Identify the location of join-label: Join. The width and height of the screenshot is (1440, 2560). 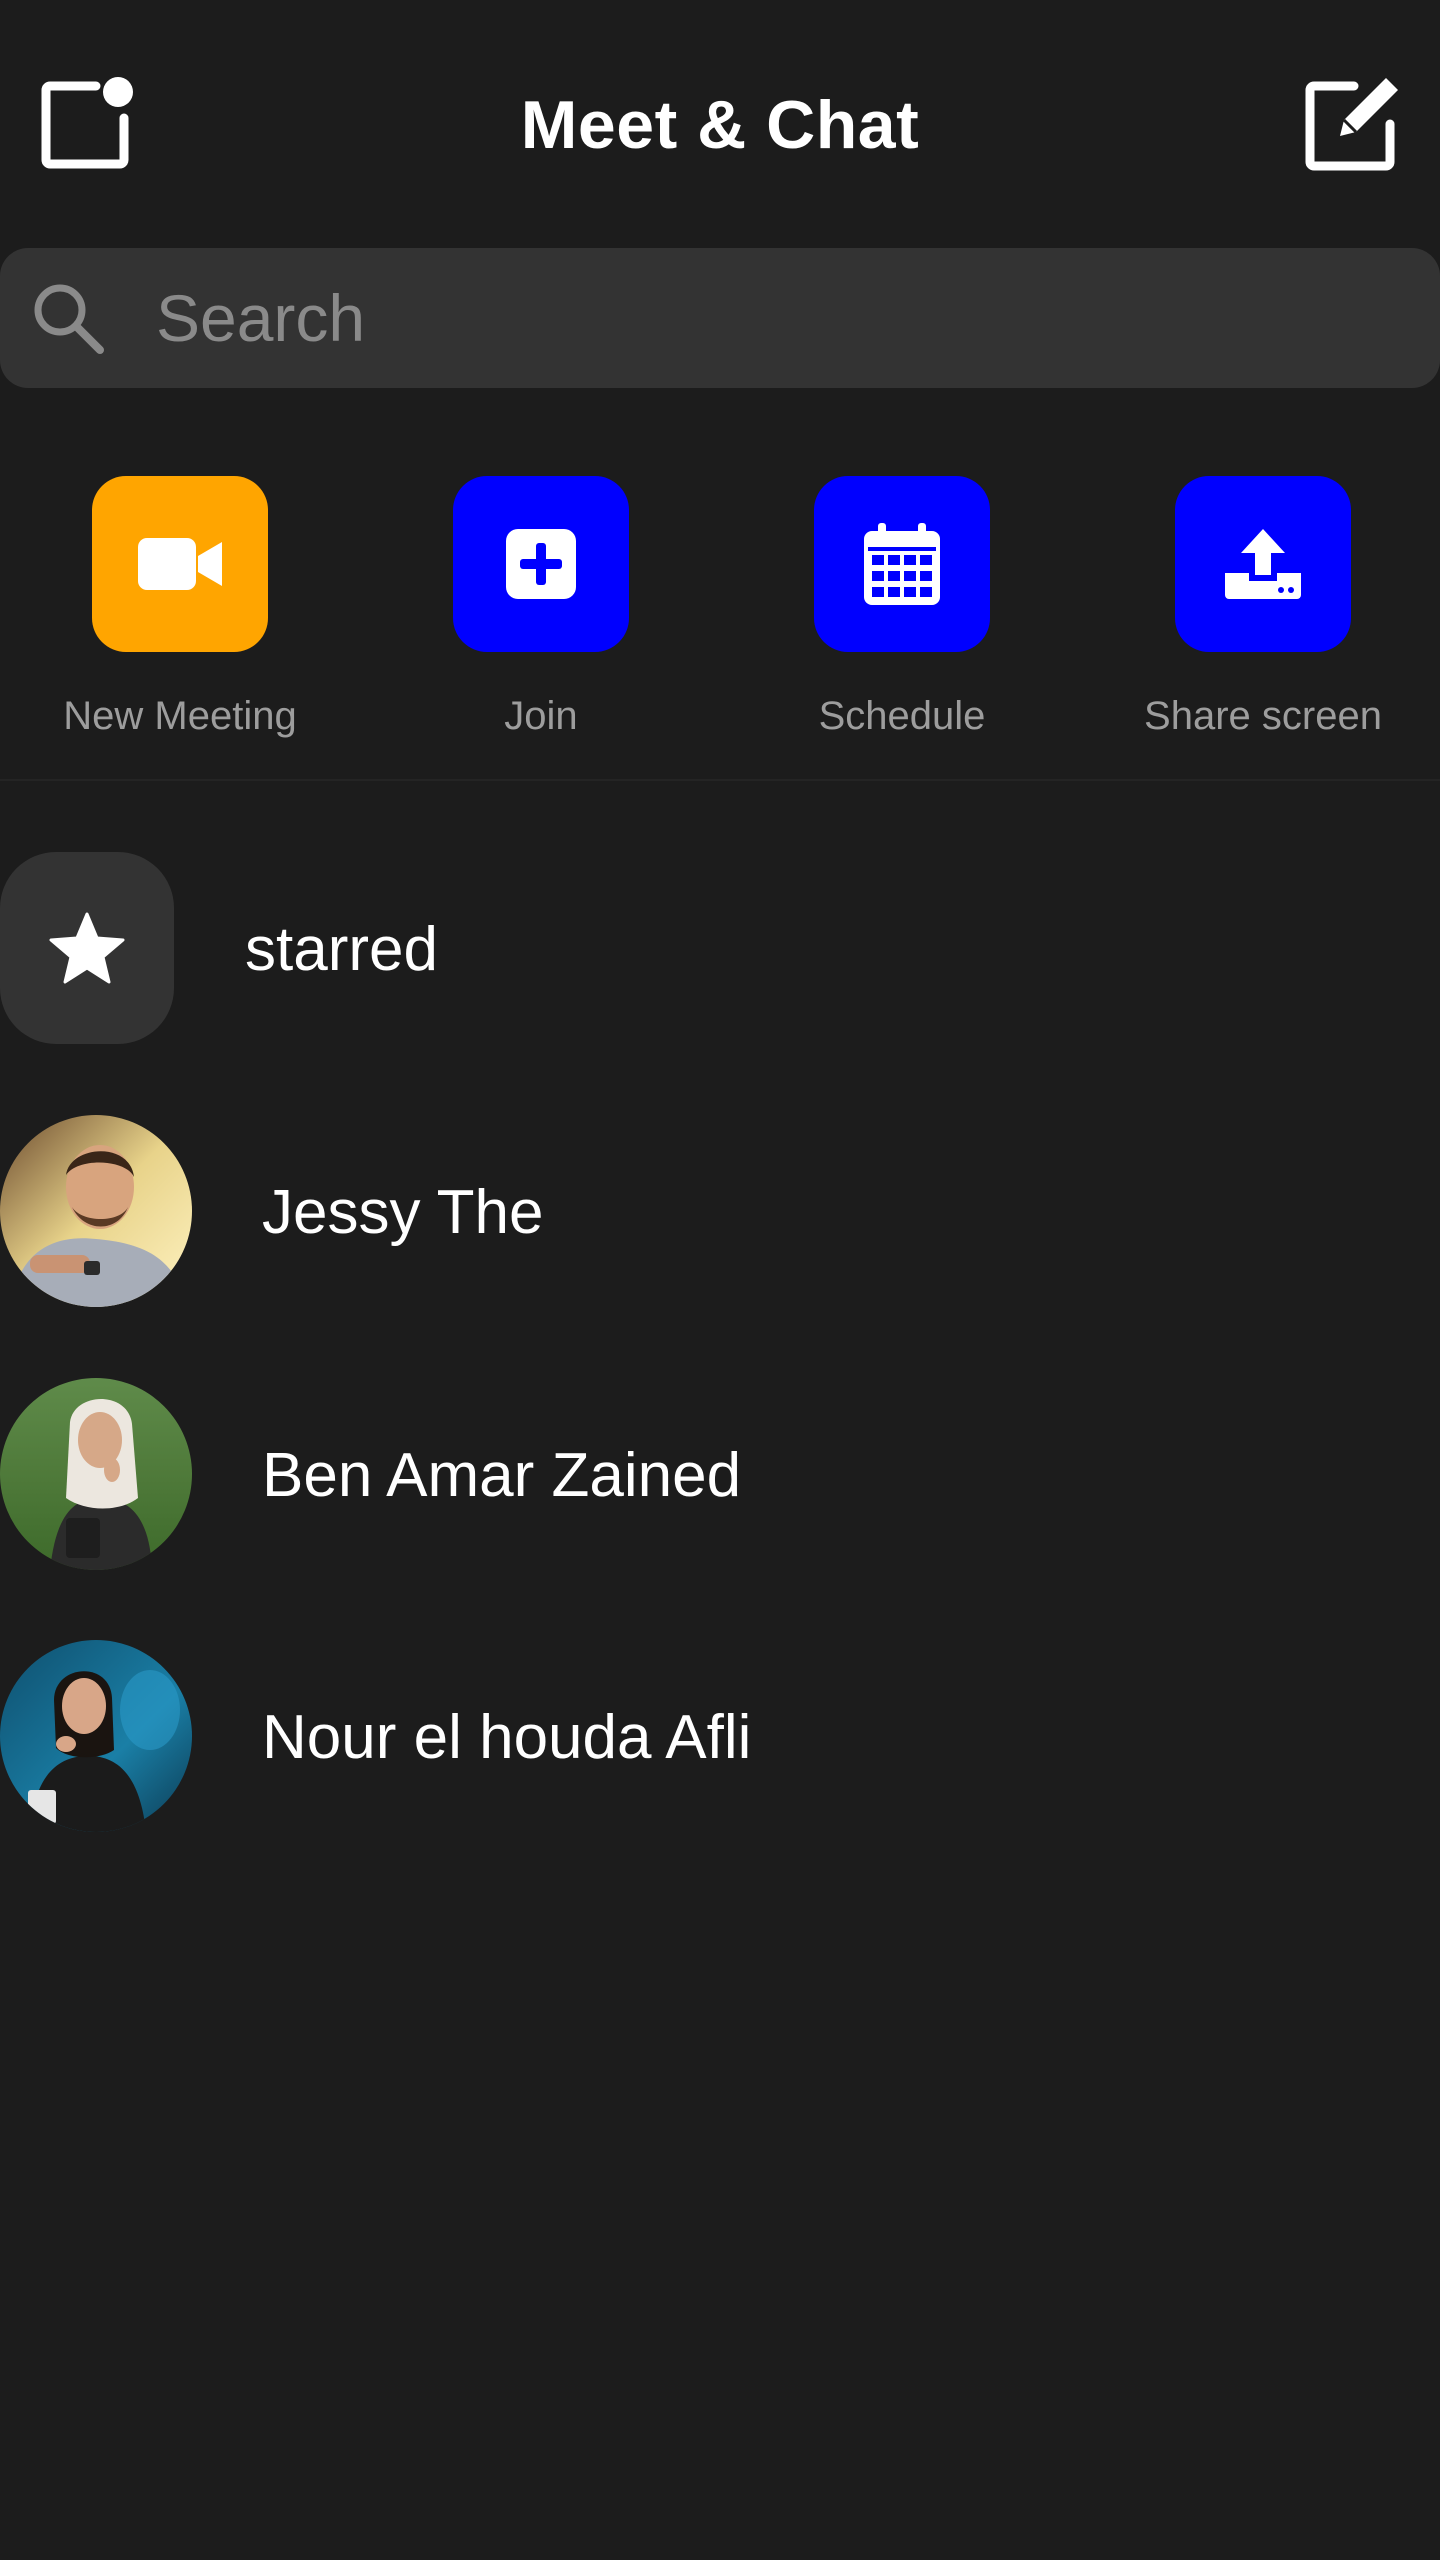
(541, 716).